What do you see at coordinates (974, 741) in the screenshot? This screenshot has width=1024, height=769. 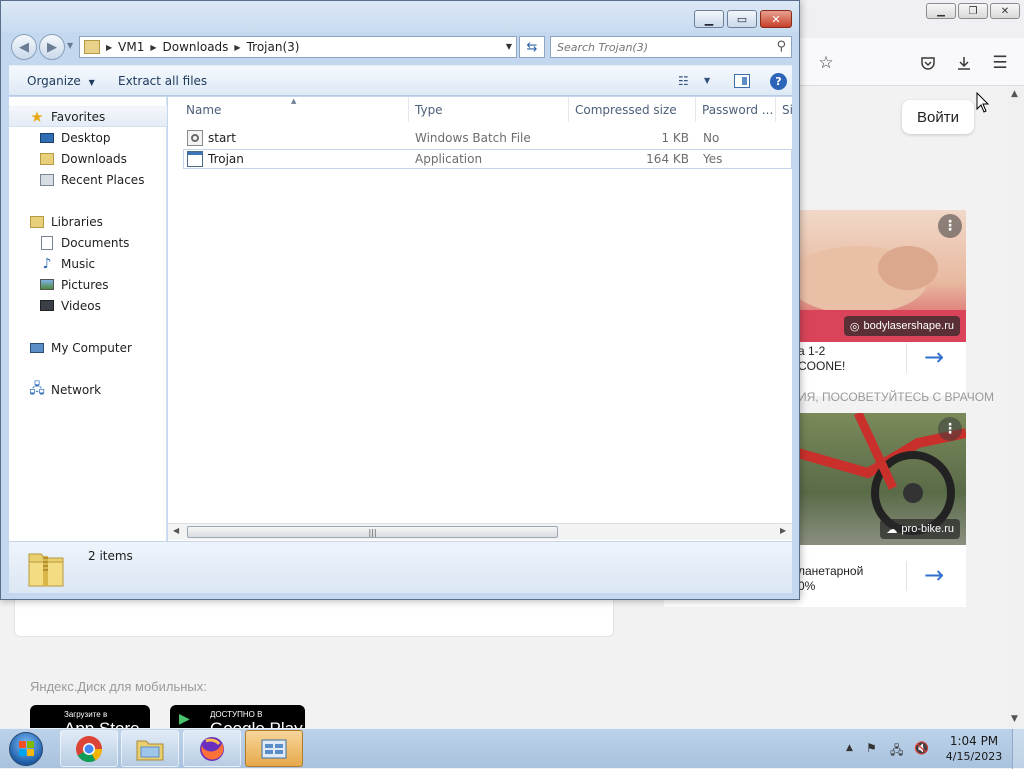 I see `clock-time: 1:04 PM` at bounding box center [974, 741].